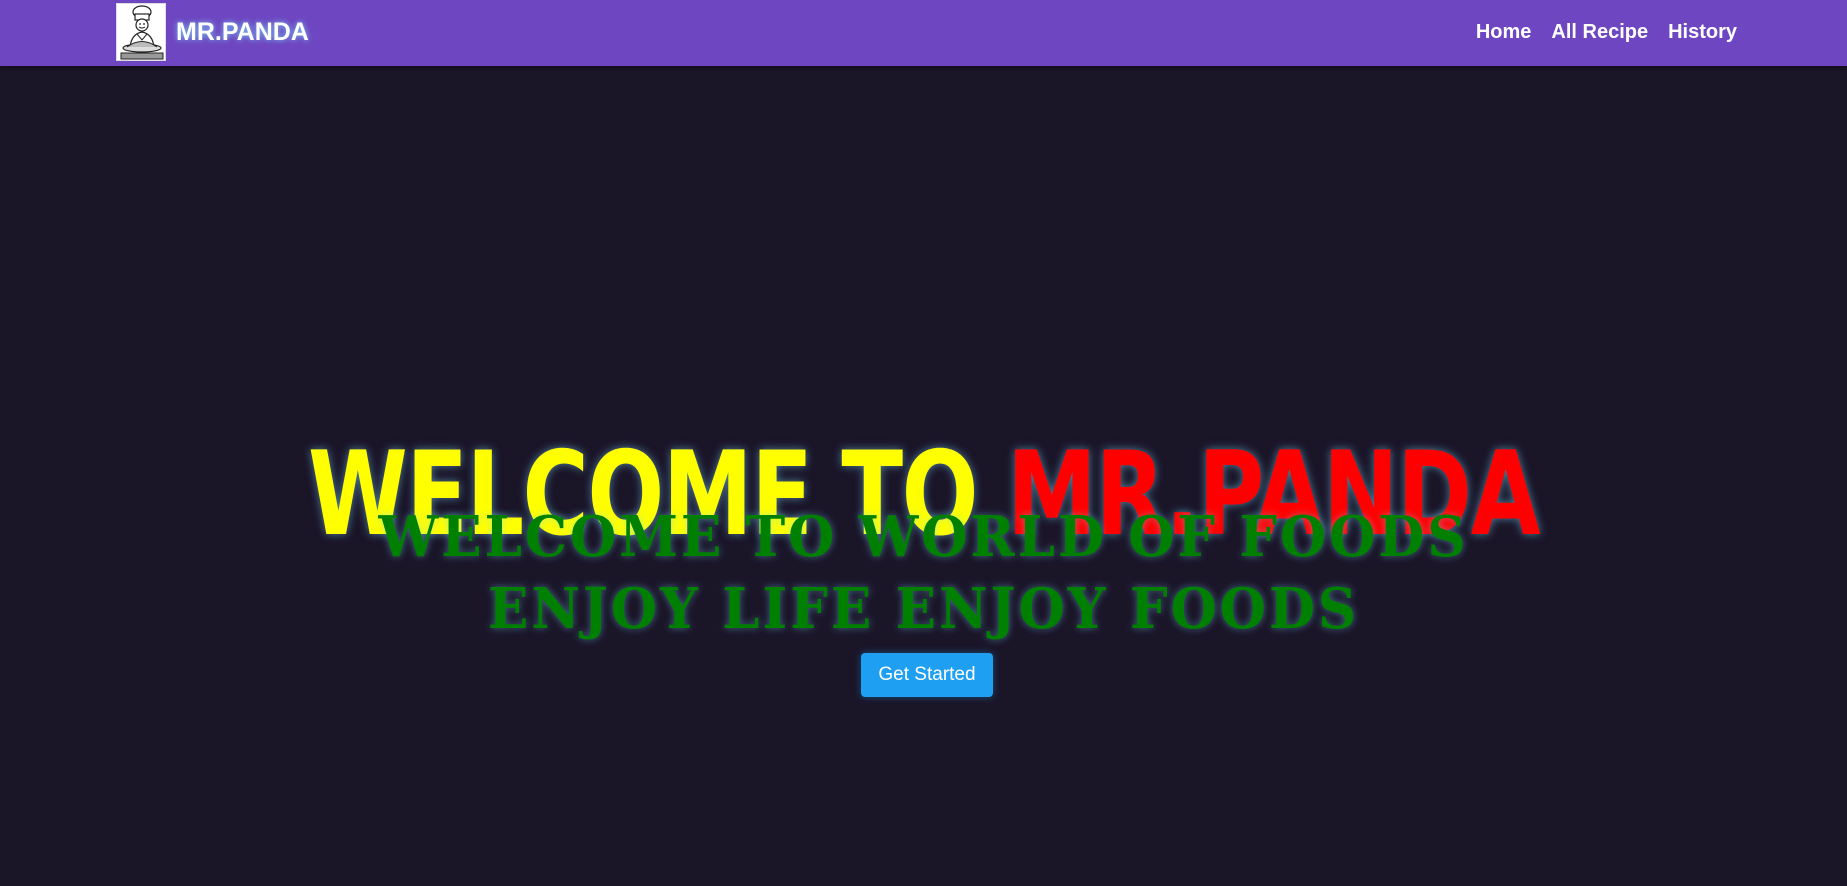 The height and width of the screenshot is (886, 1847). Describe the element at coordinates (141, 32) in the screenshot. I see `chef-logo-icon` at that location.